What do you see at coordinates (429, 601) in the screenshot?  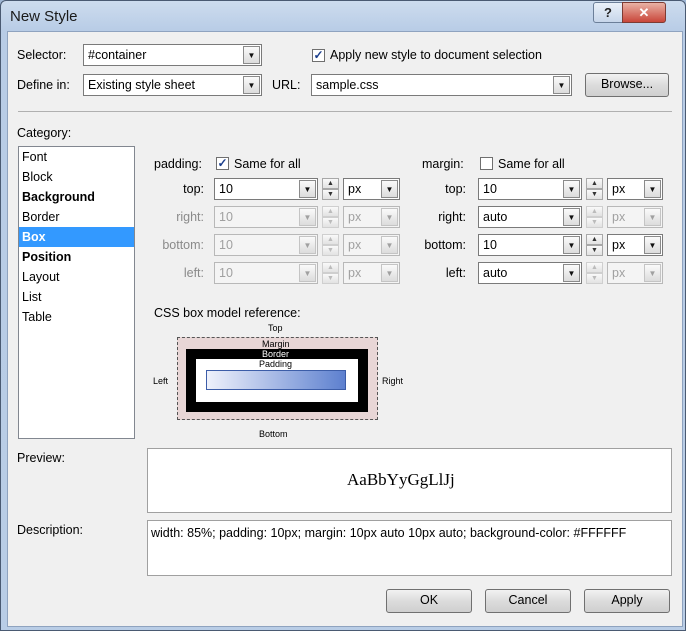 I see `ok-button: OK` at bounding box center [429, 601].